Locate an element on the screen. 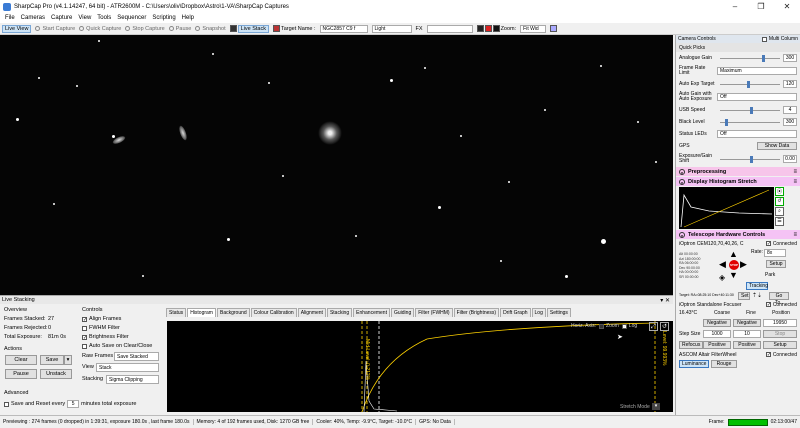  target-name-select: NGC2857 C9 f is located at coordinates (343, 28).